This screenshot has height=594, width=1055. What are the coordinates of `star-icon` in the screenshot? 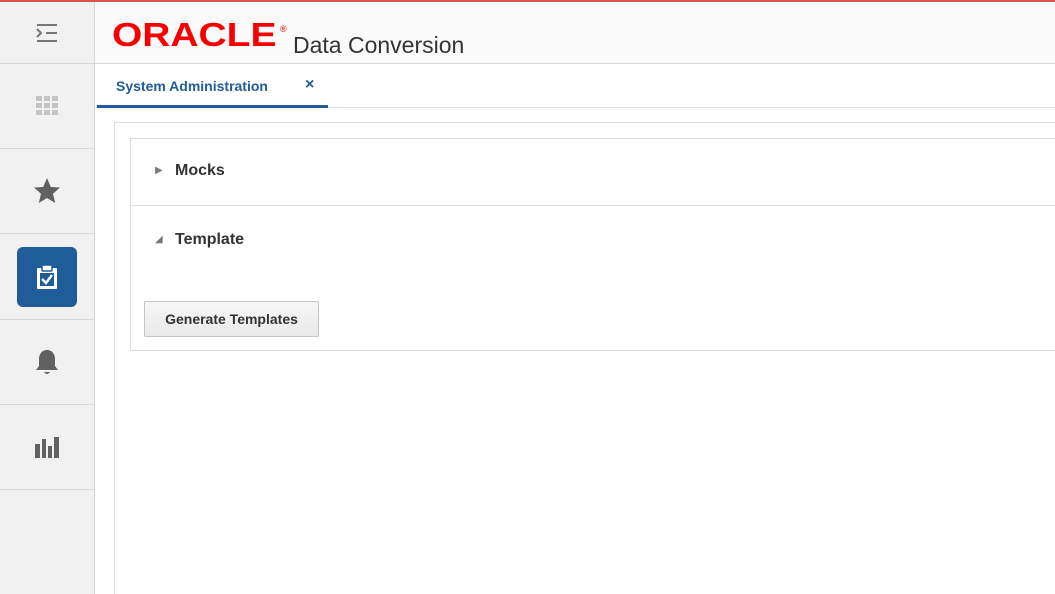 It's located at (47, 191).